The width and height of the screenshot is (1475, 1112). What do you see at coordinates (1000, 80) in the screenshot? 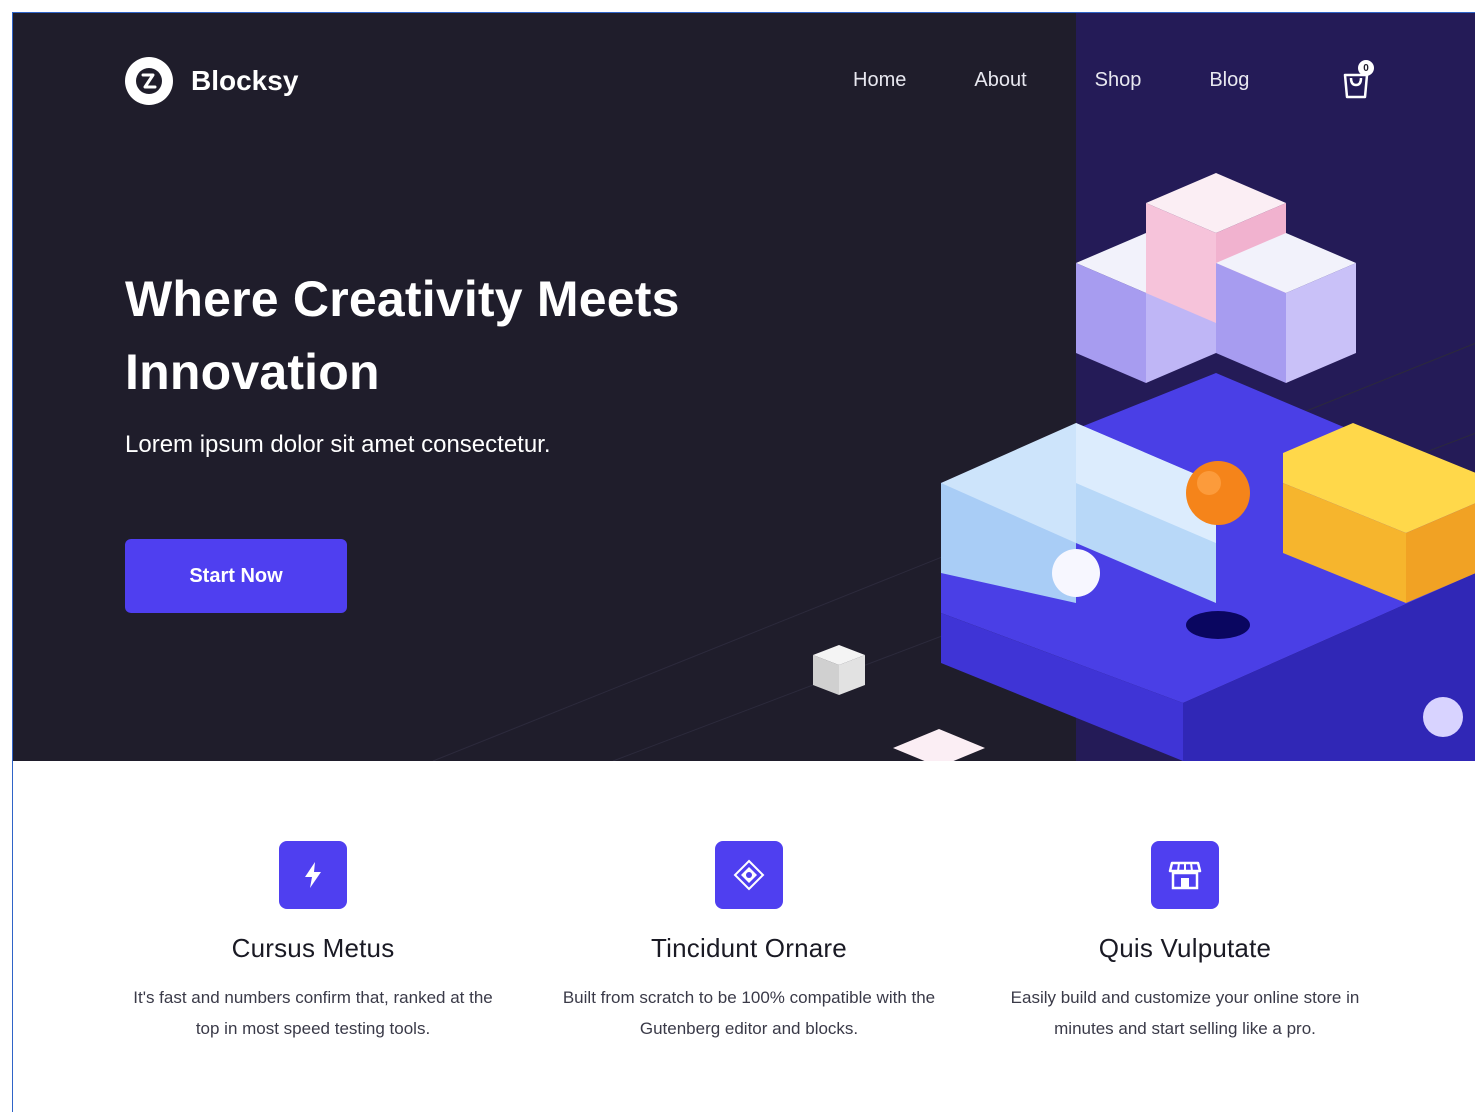
I see `nav-item-about: About` at bounding box center [1000, 80].